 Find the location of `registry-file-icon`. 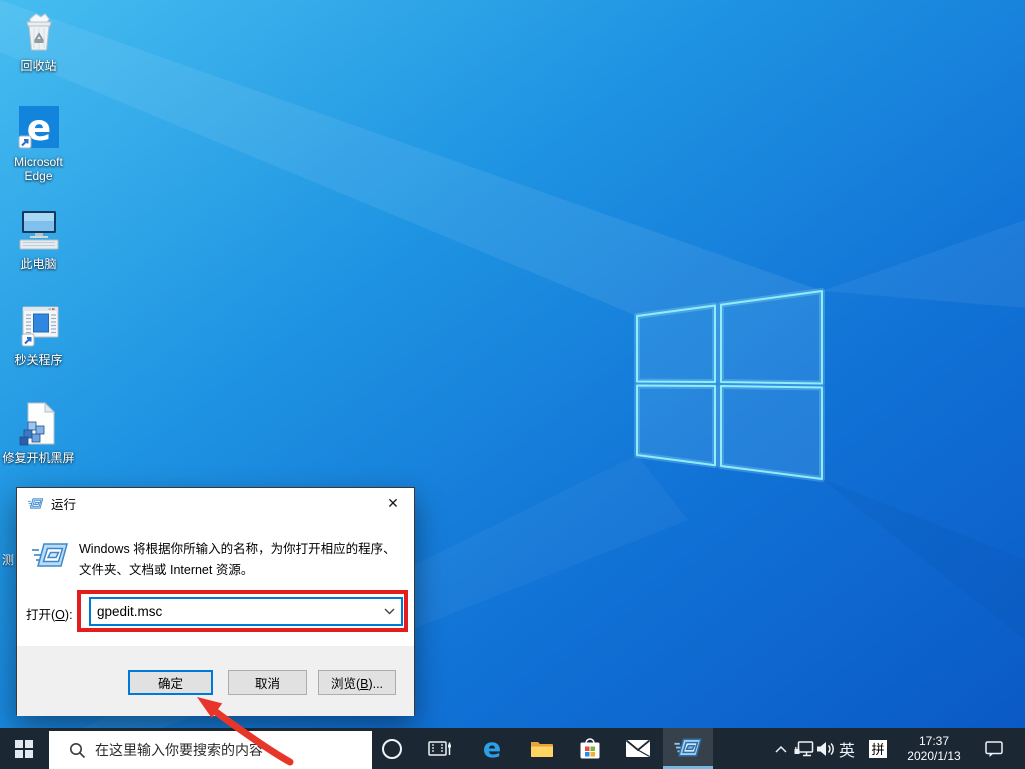

registry-file-icon is located at coordinates (37, 423).